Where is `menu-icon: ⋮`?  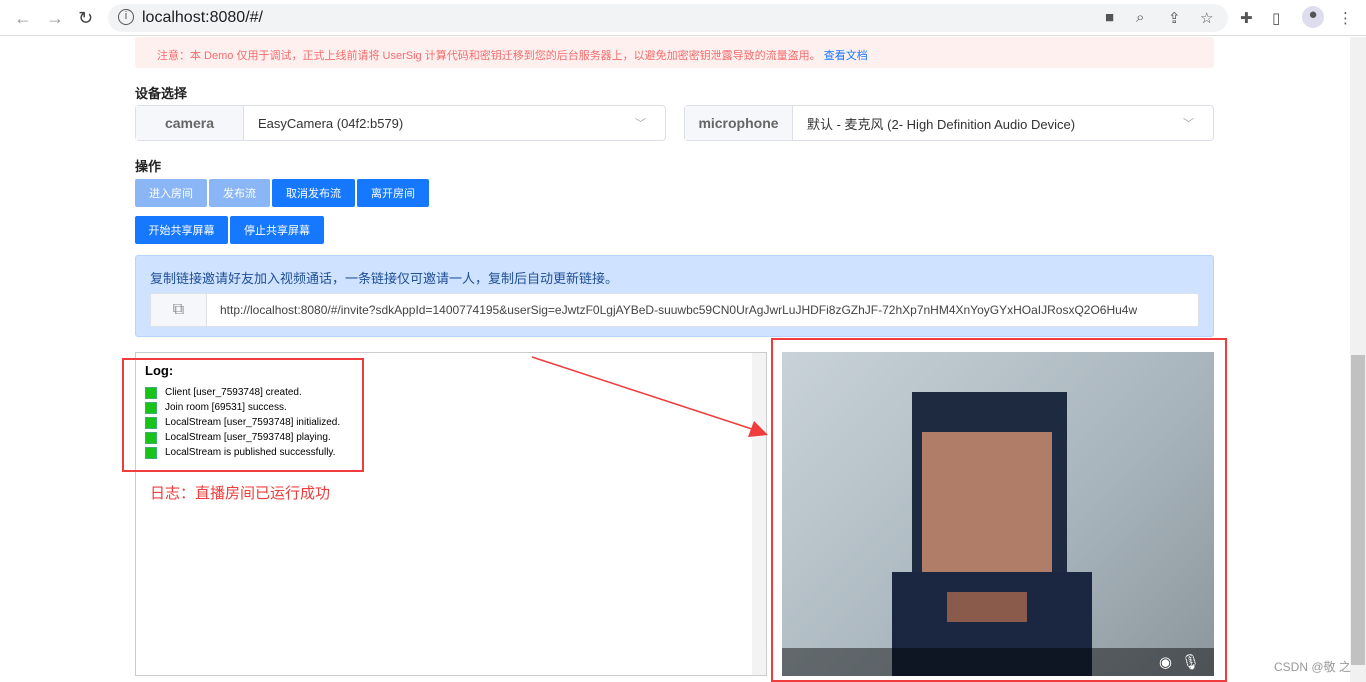 menu-icon: ⋮ is located at coordinates (1345, 18).